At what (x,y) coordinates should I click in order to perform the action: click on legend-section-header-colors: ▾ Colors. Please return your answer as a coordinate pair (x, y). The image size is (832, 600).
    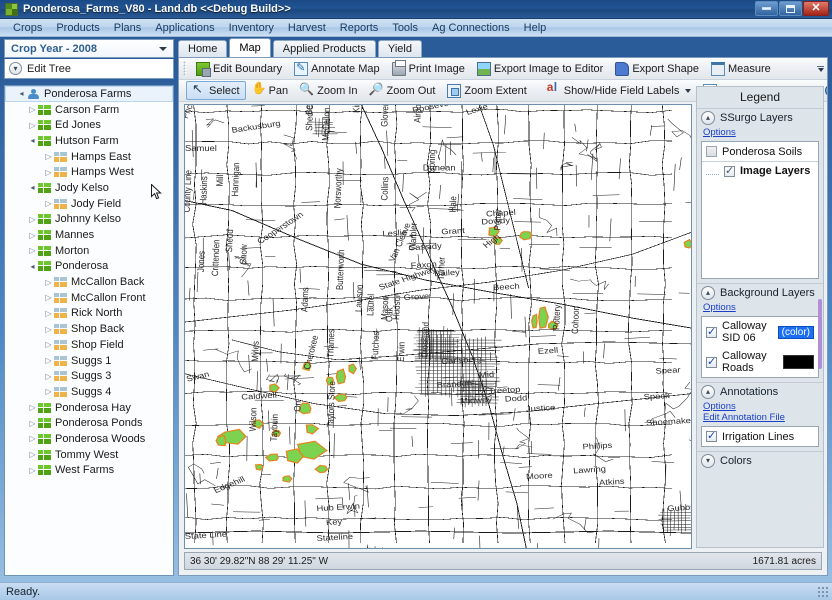
    Looking at the image, I should click on (760, 460).